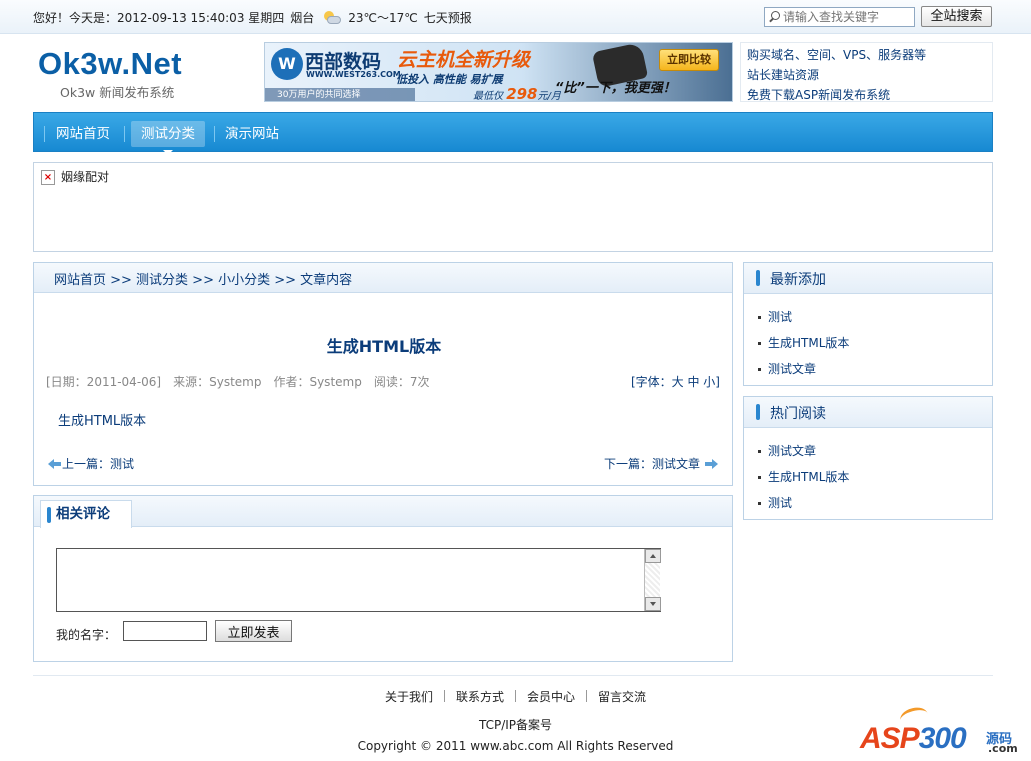 The height and width of the screenshot is (761, 1031). Describe the element at coordinates (551, 697) in the screenshot. I see `footer-link-member: 会员中心` at that location.